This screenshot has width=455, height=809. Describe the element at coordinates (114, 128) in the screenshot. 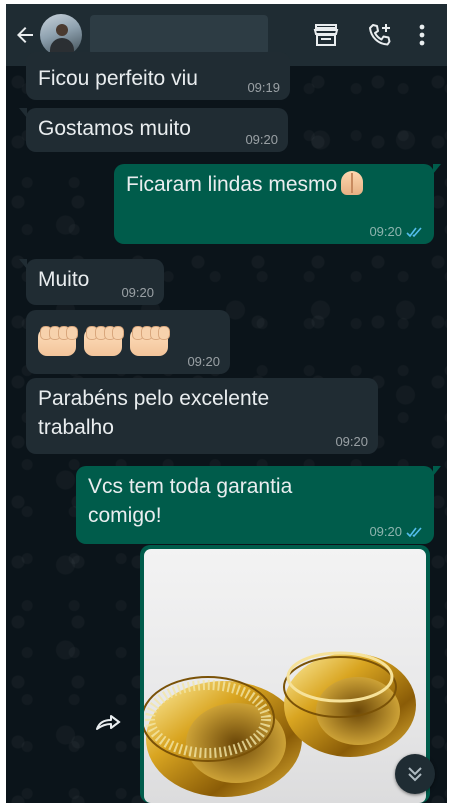

I see `message-text: Gostamos muito` at that location.